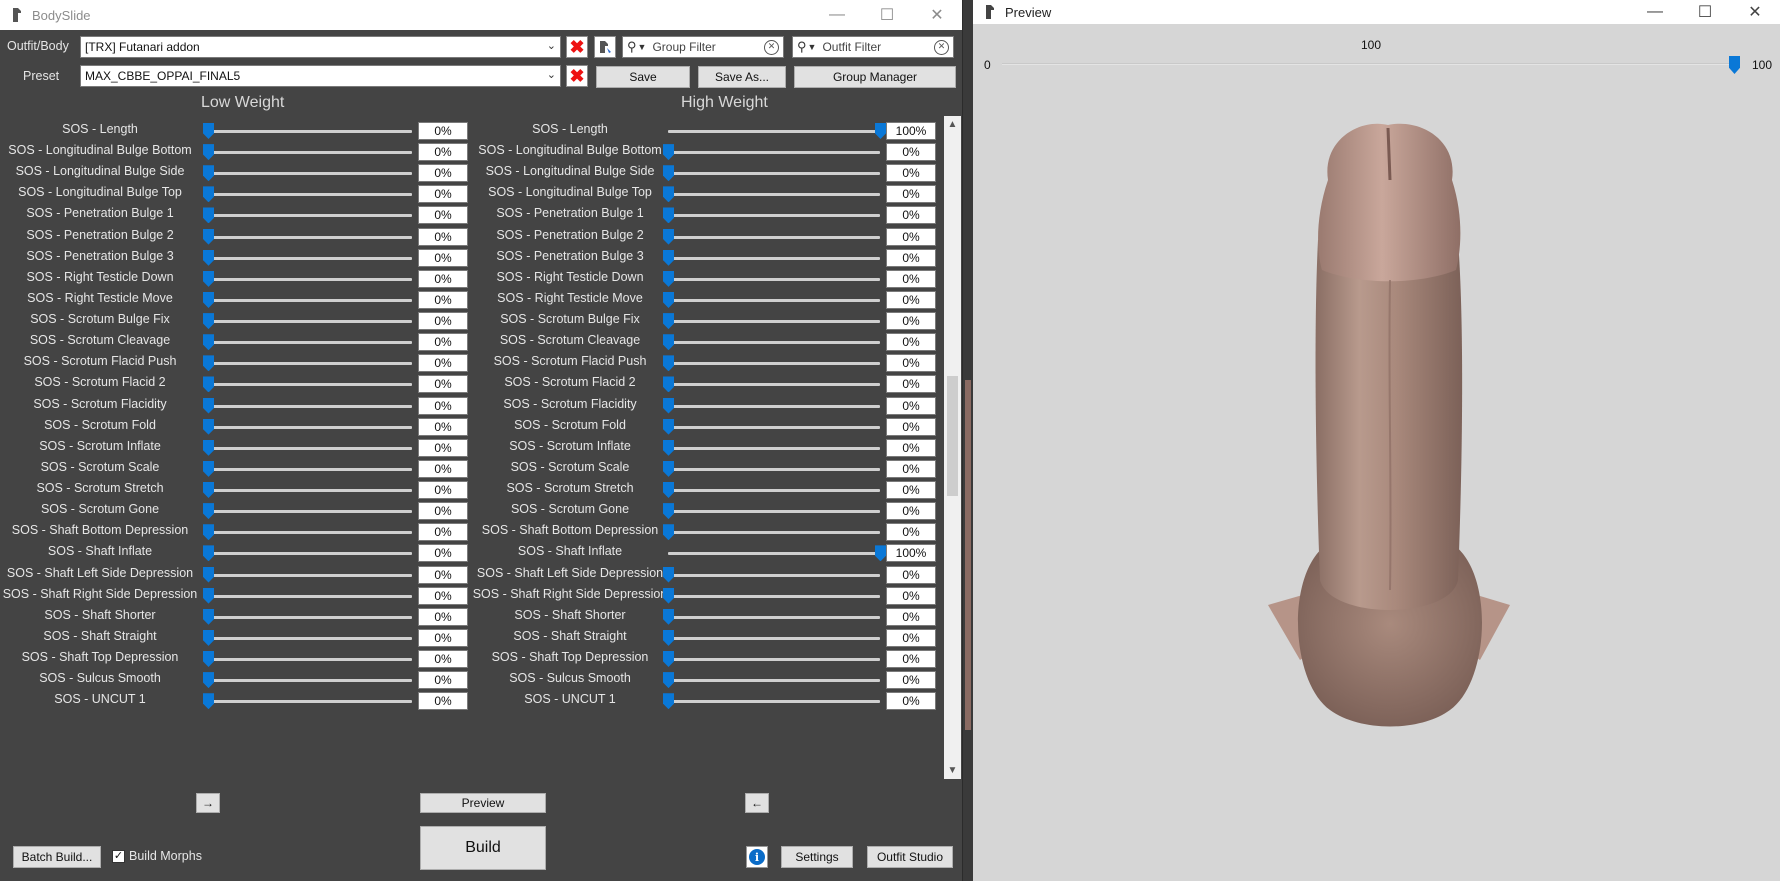 The height and width of the screenshot is (881, 1780). Describe the element at coordinates (880, 131) in the screenshot. I see `high-weight-slider-thumb` at that location.